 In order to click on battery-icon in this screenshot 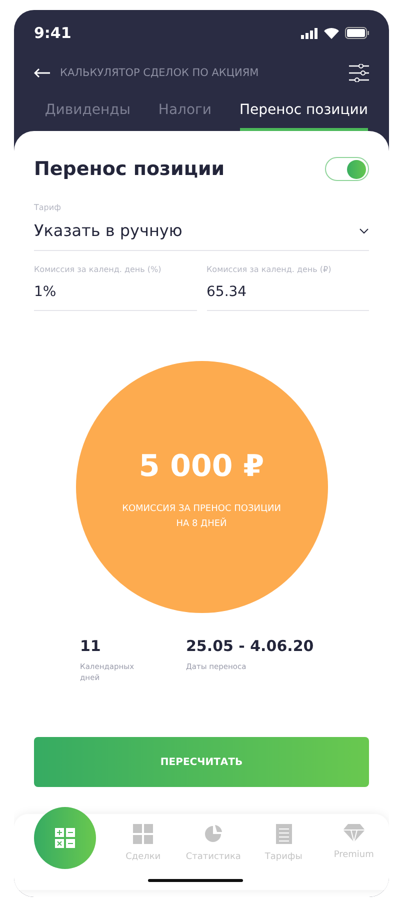, I will do `click(357, 33)`.